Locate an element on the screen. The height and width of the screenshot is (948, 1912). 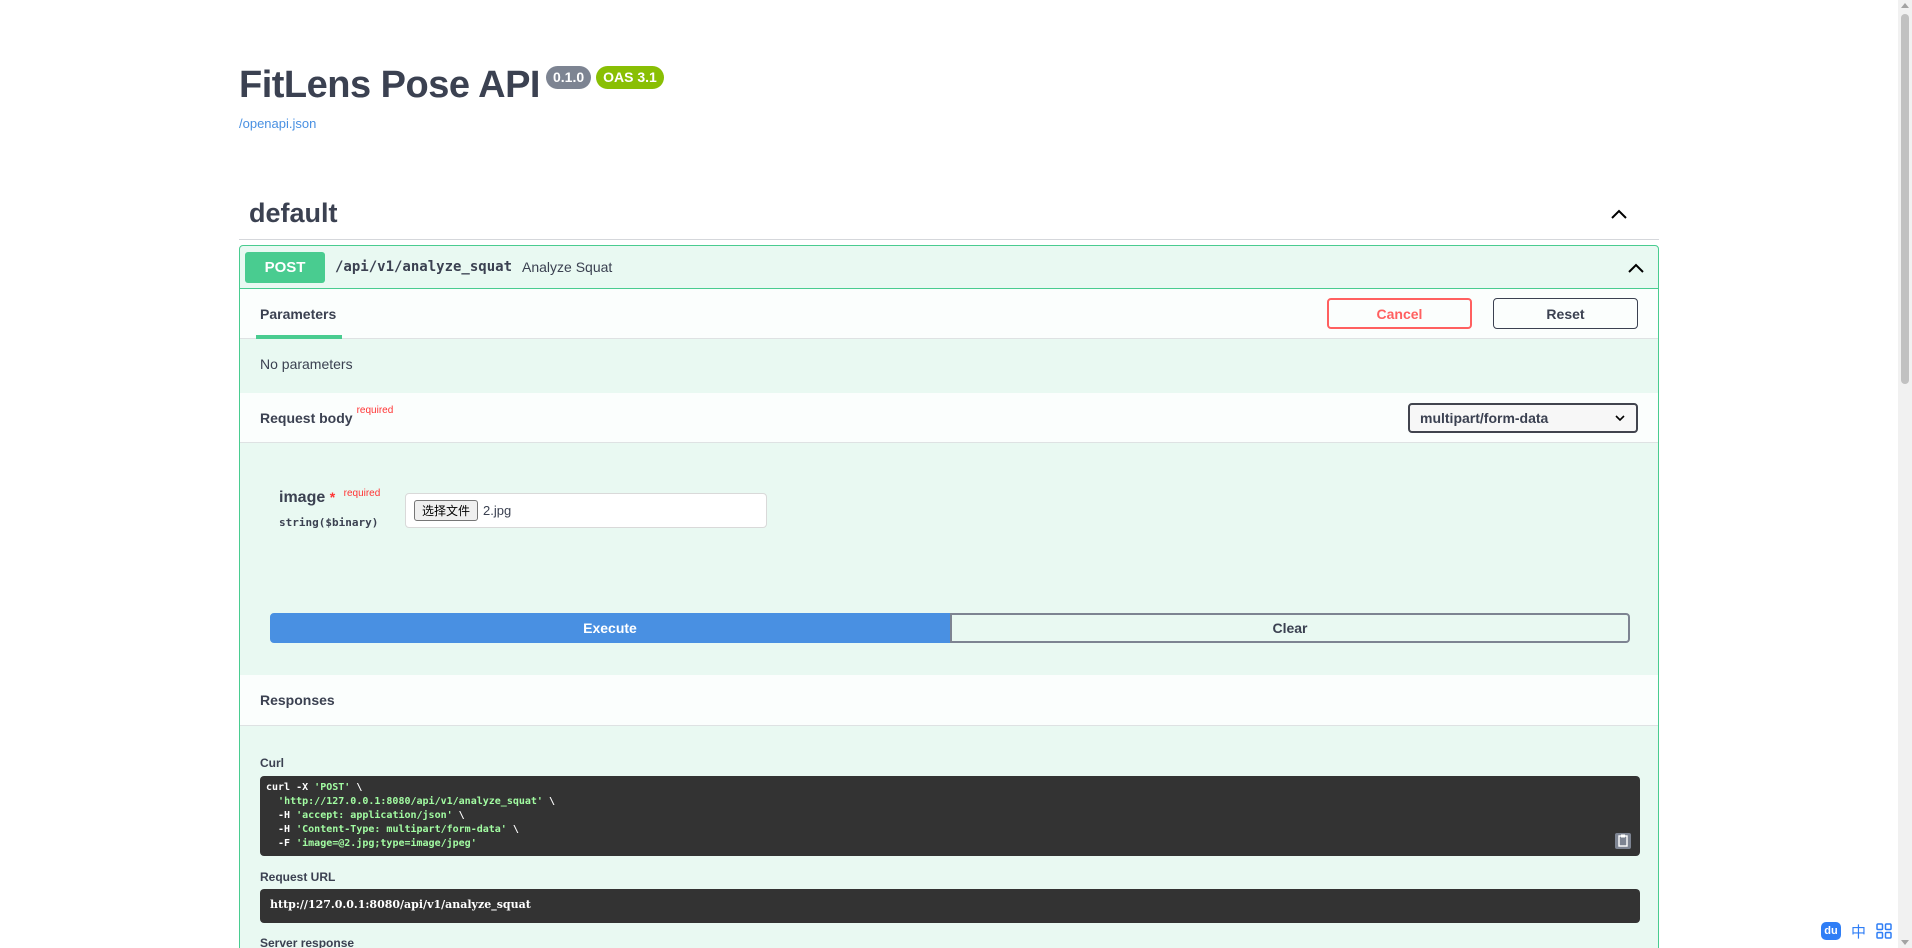
method-badge: POST is located at coordinates (285, 267).